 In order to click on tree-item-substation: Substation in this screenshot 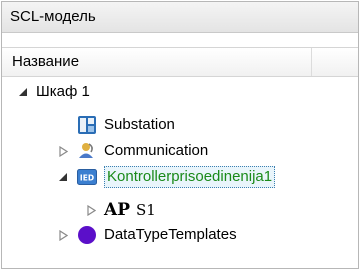, I will do `click(115, 125)`.